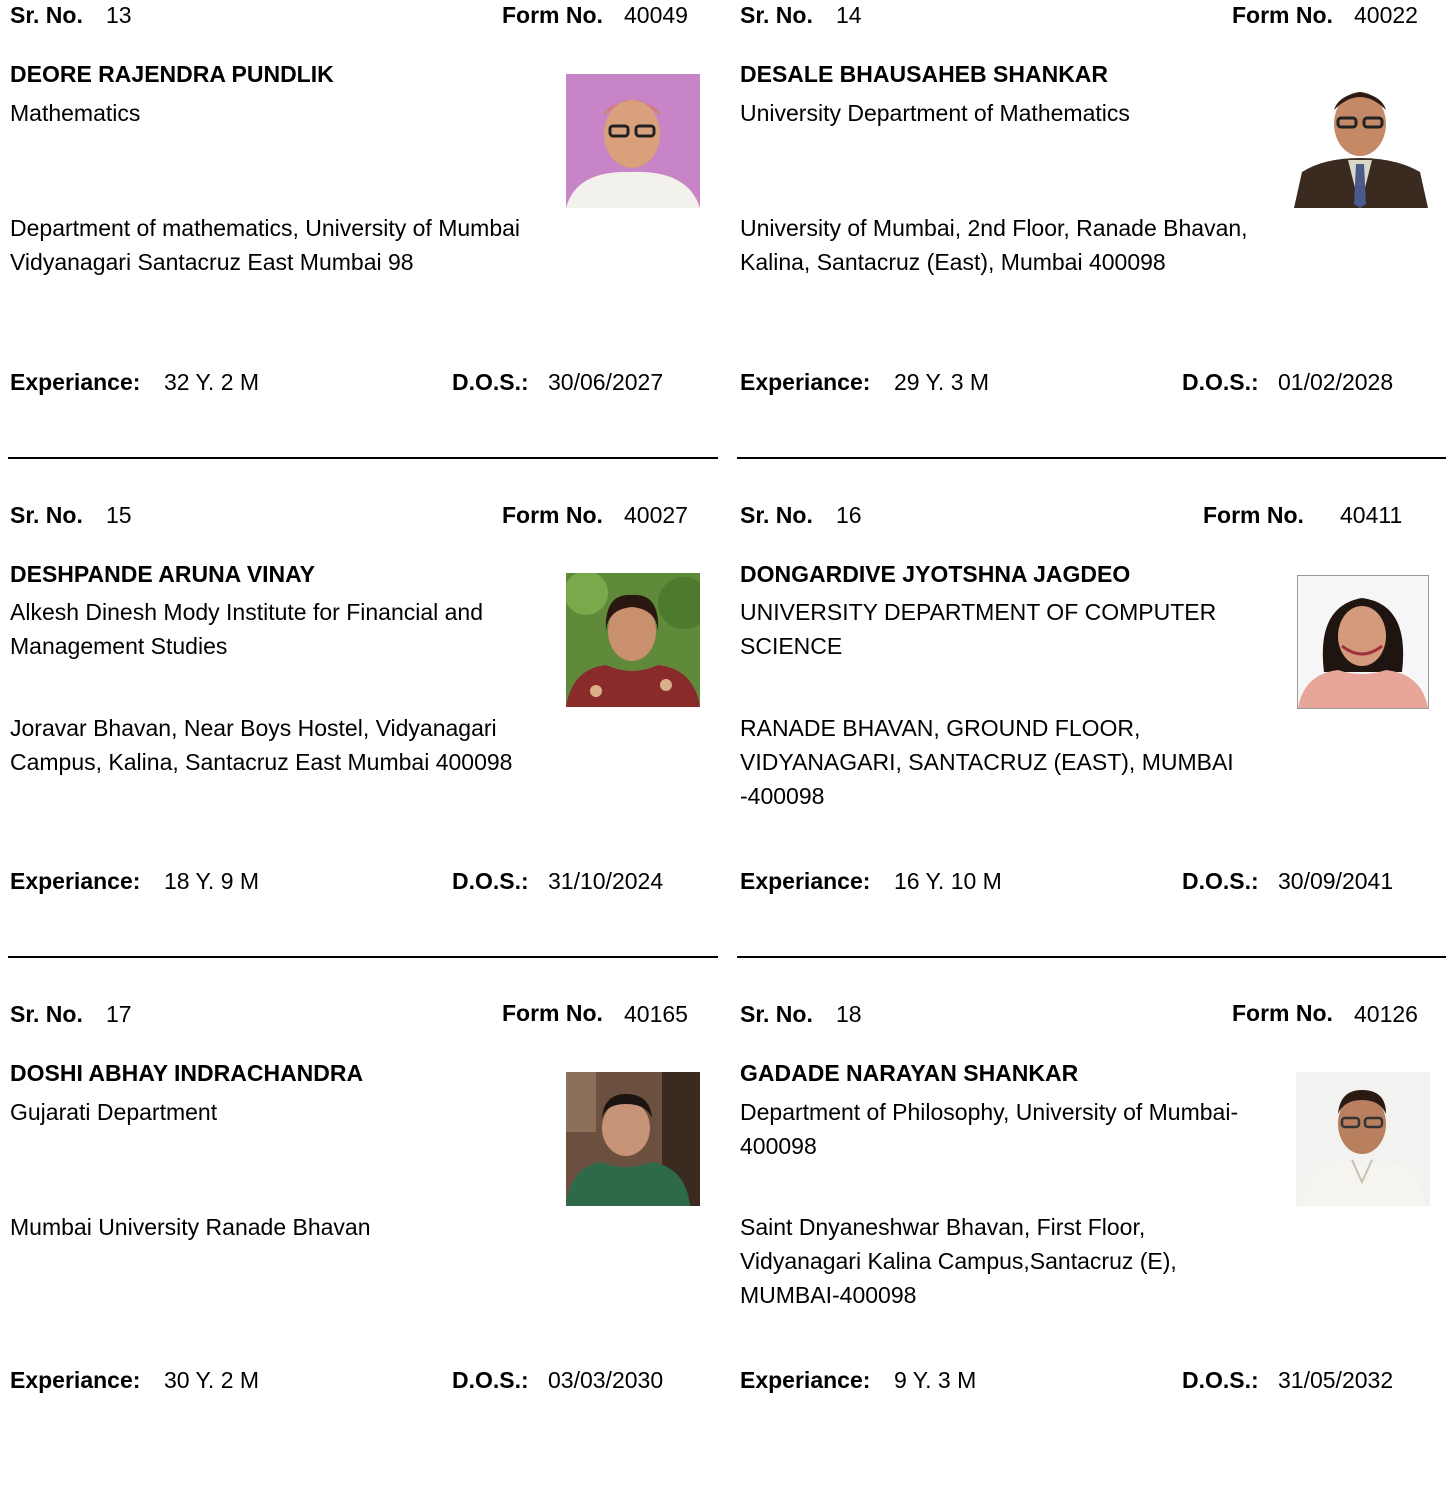 The height and width of the screenshot is (1498, 1446). I want to click on person-name: DESALE BHAUSAHEB SHANKAR, so click(924, 74).